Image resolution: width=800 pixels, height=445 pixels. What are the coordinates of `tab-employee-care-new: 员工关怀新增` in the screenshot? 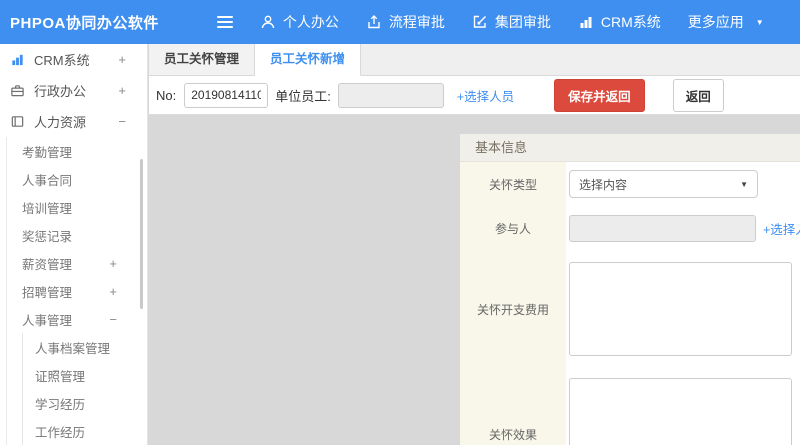 It's located at (308, 60).